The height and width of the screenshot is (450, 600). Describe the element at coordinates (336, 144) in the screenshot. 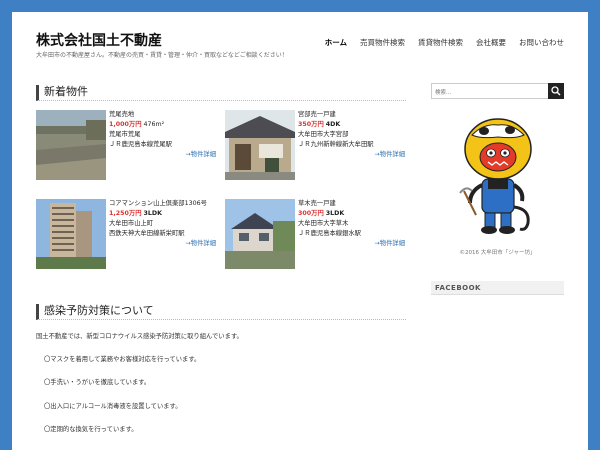

I see `listing-station: ＪＲ九州新幹線新大牟田駅` at that location.